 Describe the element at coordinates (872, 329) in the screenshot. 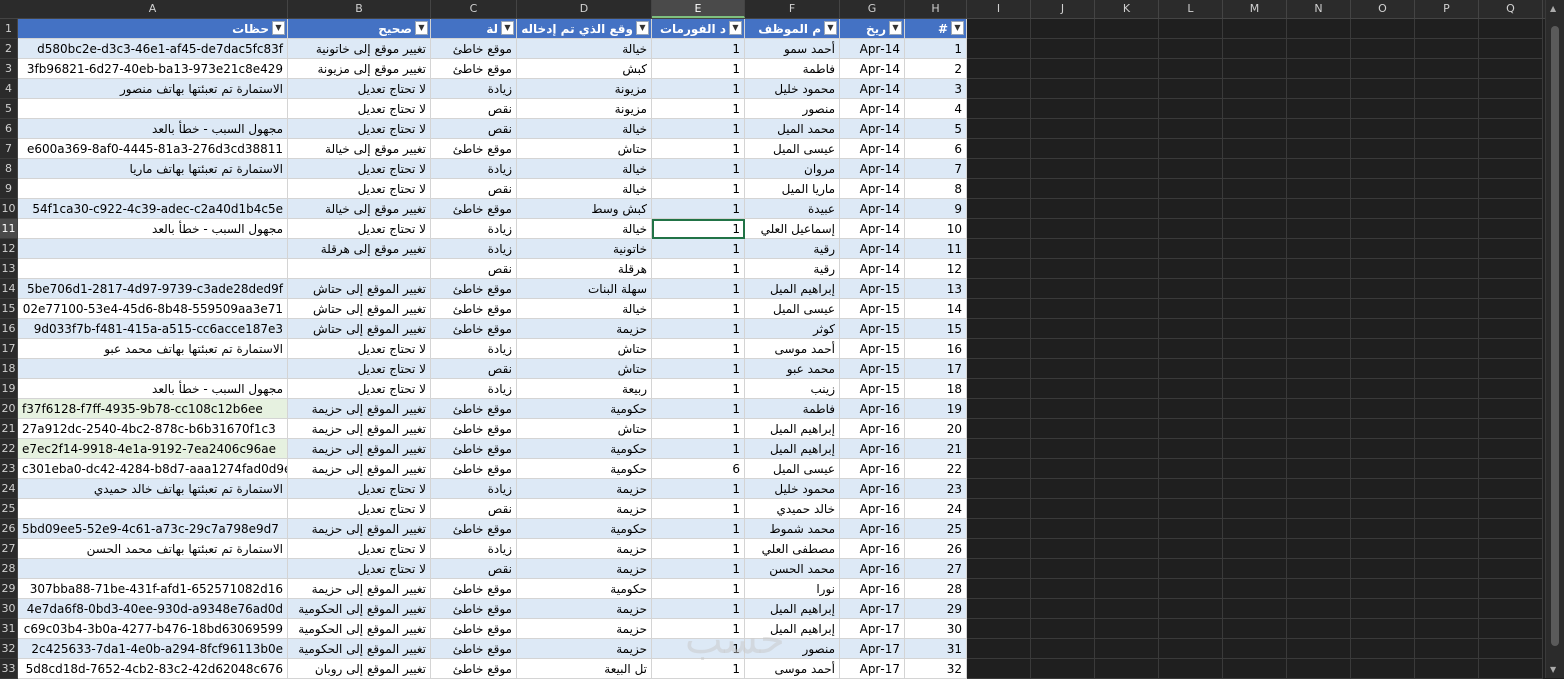

I see `date-cell: 15-Apr` at that location.